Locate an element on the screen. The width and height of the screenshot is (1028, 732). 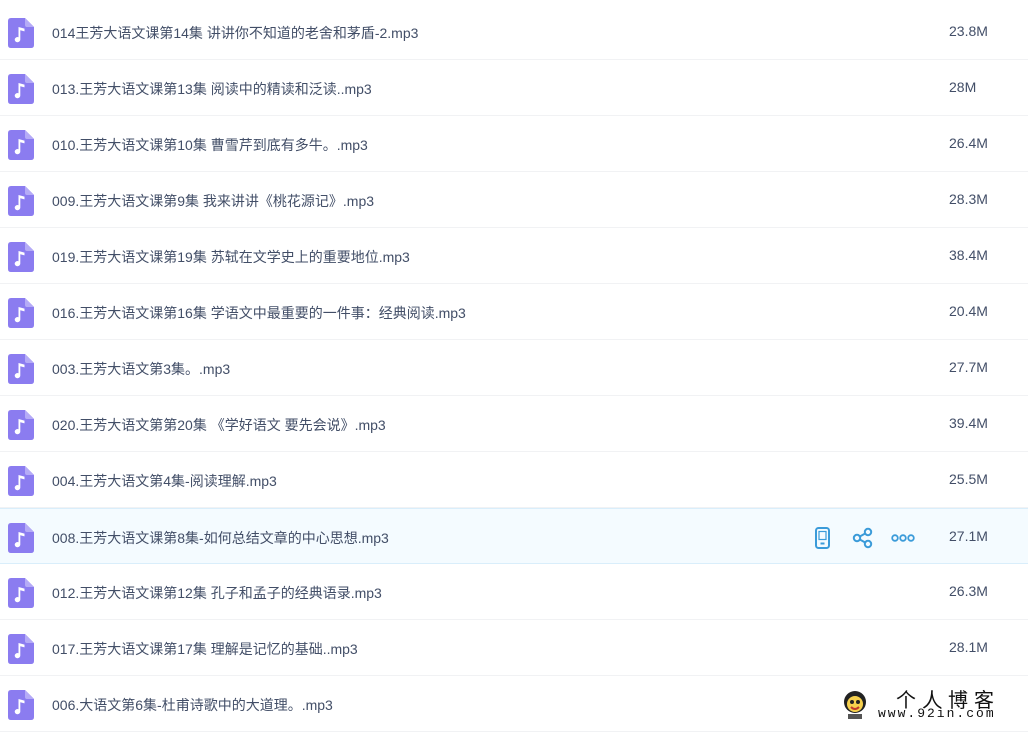
file-size: 28M is located at coordinates (963, 87).